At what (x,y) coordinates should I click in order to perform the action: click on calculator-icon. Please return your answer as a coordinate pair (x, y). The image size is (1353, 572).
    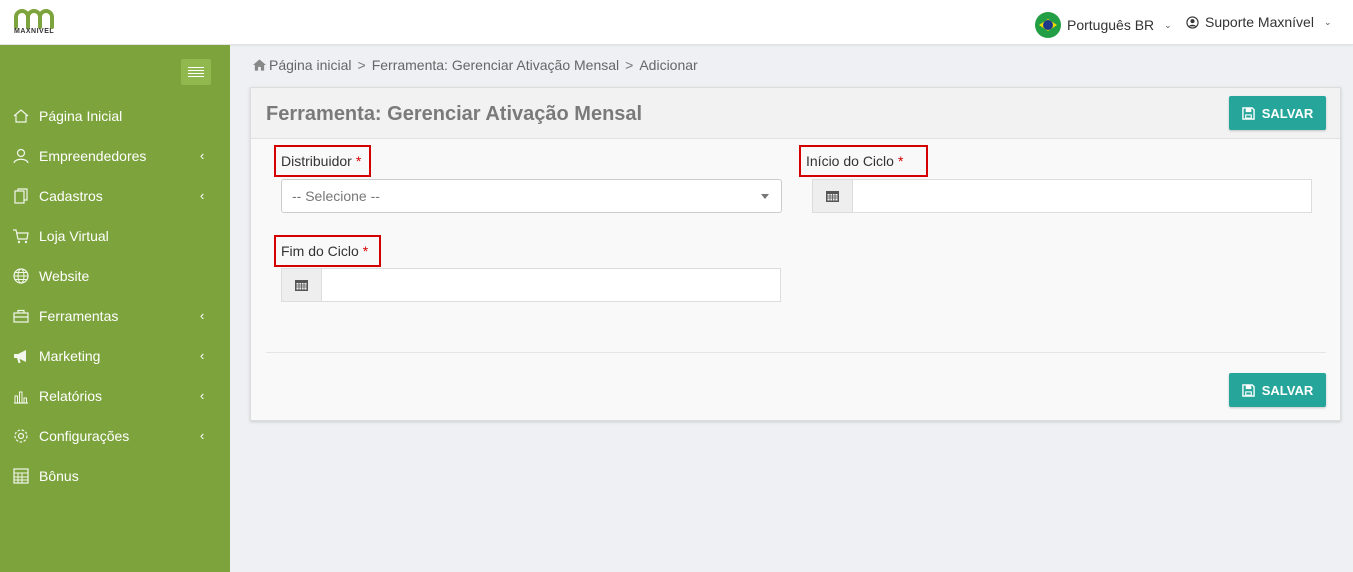
    Looking at the image, I should click on (21, 476).